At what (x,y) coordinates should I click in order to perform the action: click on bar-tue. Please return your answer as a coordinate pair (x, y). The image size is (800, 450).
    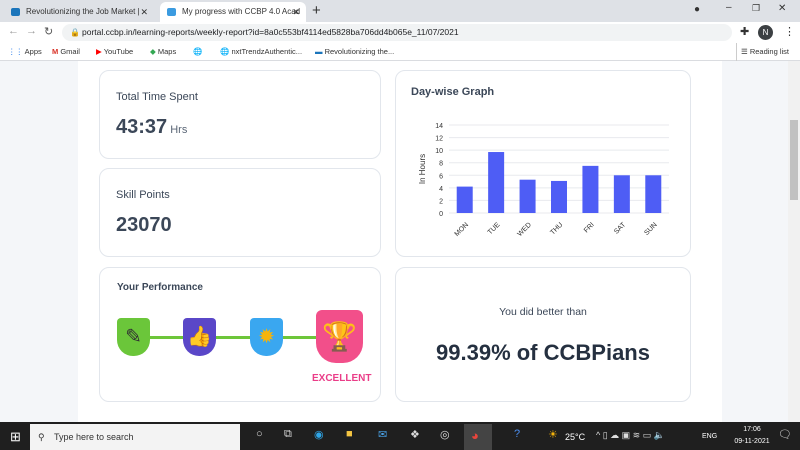
    Looking at the image, I should click on (496, 182).